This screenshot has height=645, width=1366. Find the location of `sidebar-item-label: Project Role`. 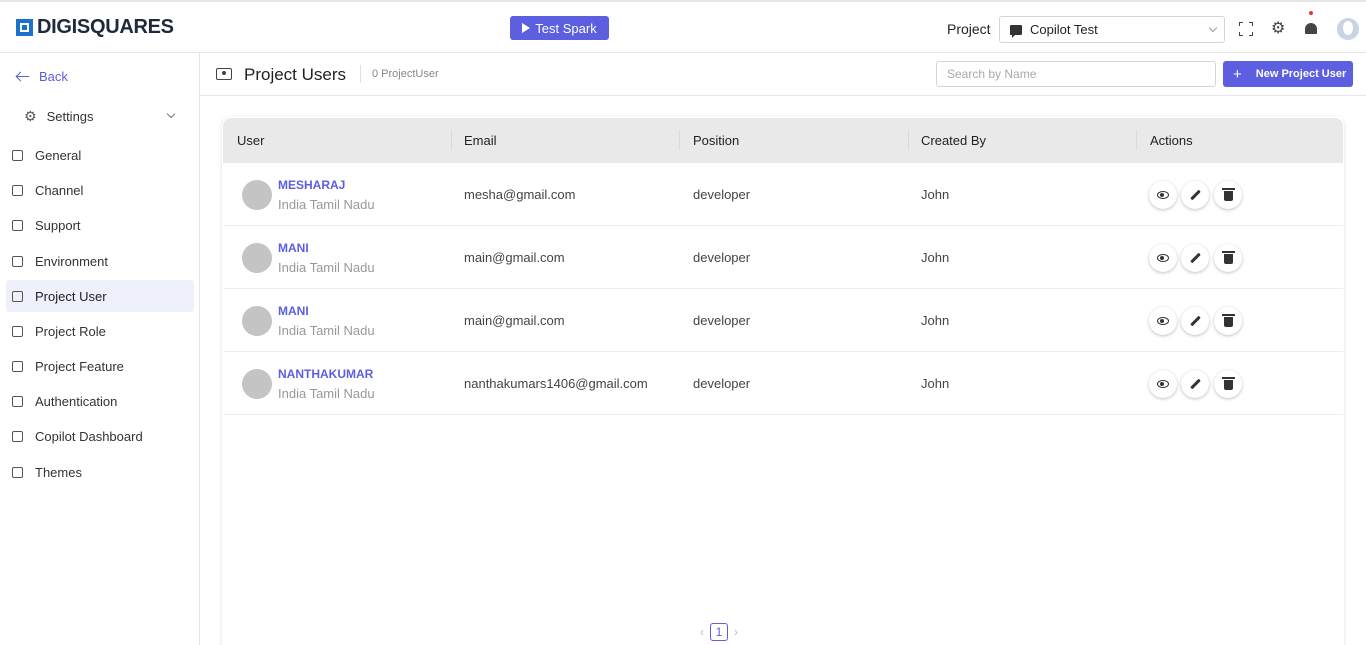

sidebar-item-label: Project Role is located at coordinates (70, 331).